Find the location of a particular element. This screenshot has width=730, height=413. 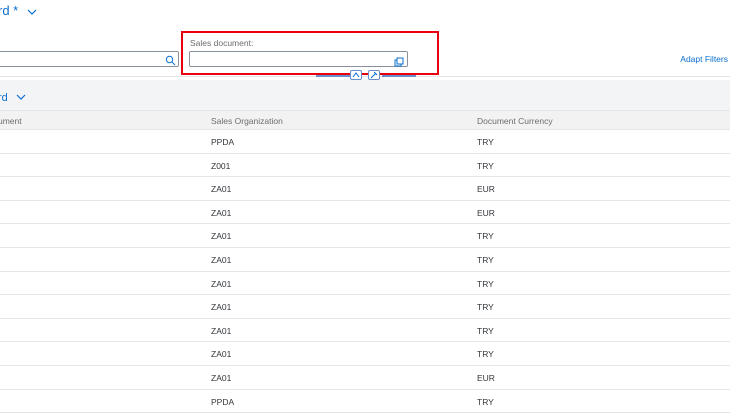

table-row: Z001 TRY is located at coordinates (365, 165).